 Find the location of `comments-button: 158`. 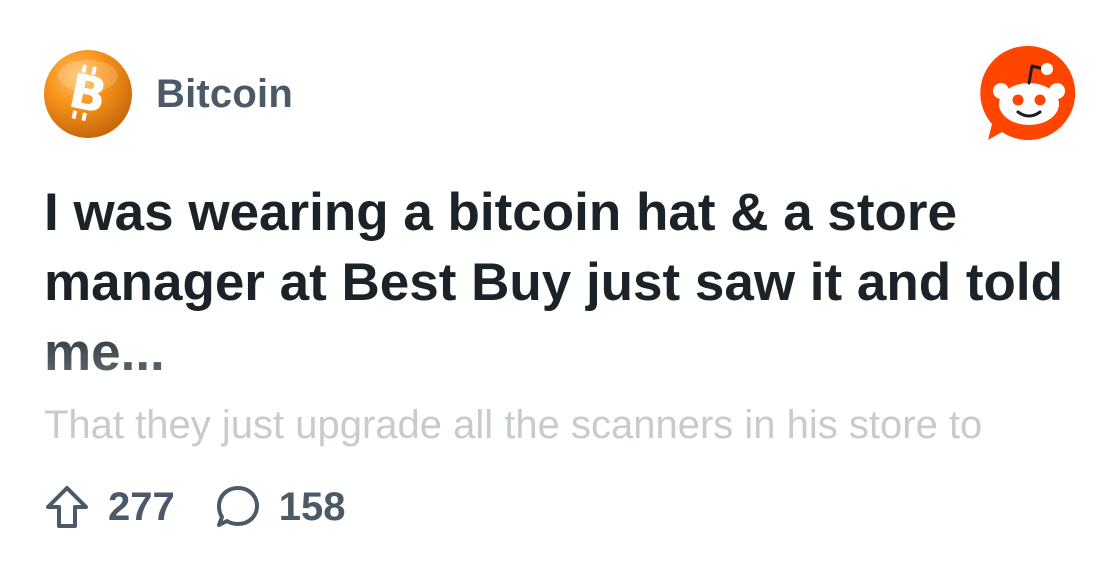

comments-button: 158 is located at coordinates (280, 507).